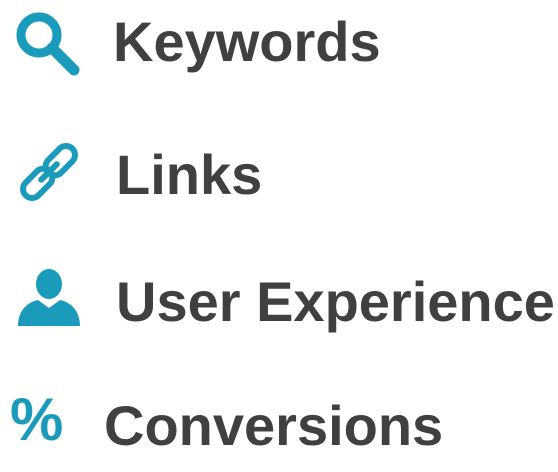 The height and width of the screenshot is (472, 558). I want to click on search-icon, so click(47, 43).